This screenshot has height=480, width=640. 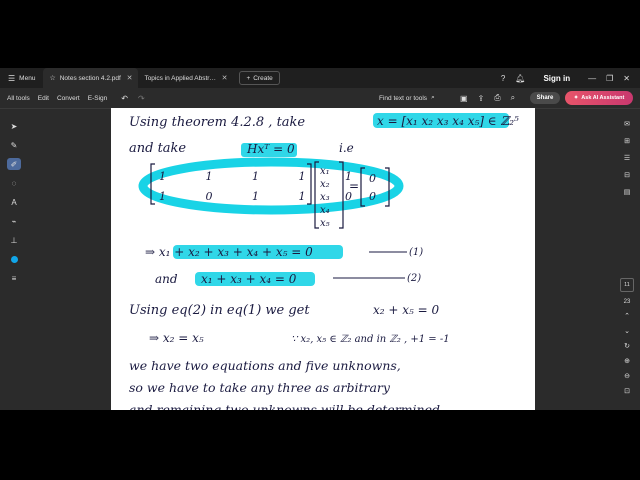 What do you see at coordinates (27, 78) in the screenshot?
I see `menu-label: Menu` at bounding box center [27, 78].